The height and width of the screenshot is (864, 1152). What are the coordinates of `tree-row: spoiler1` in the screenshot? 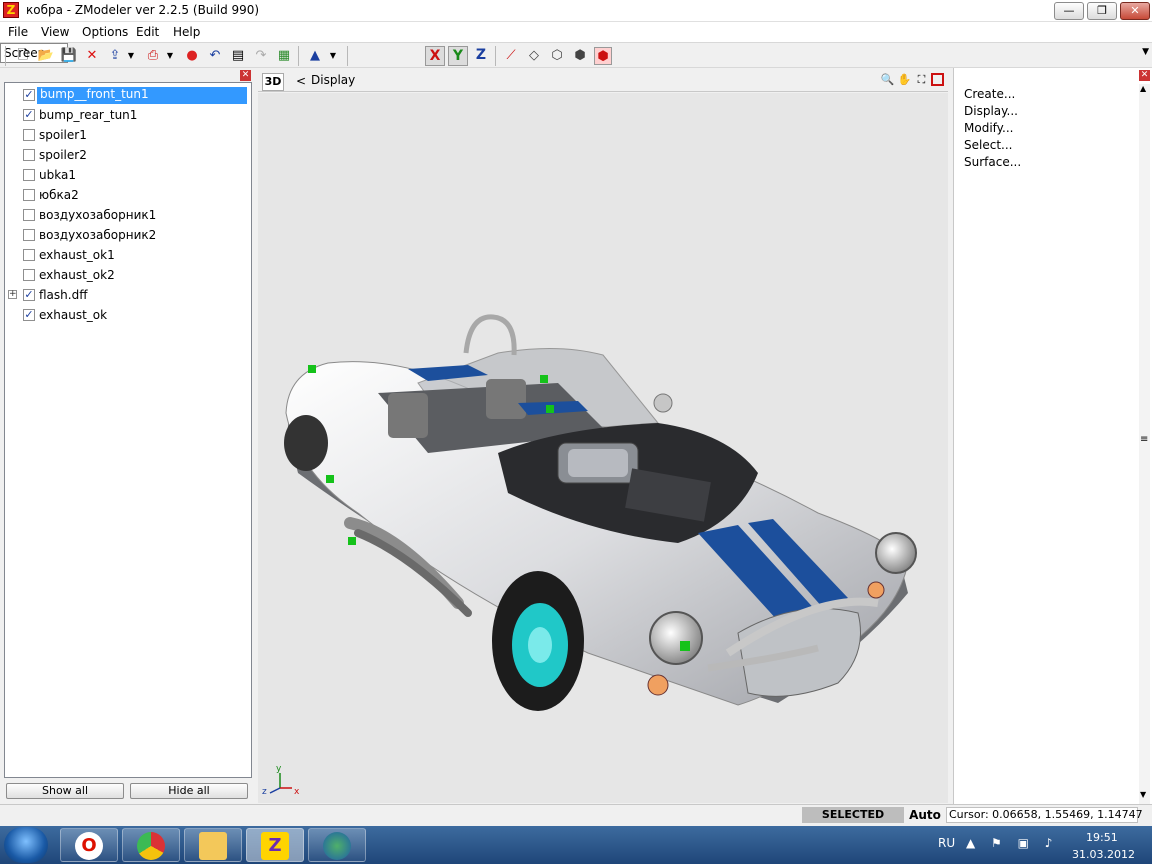 It's located at (127, 135).